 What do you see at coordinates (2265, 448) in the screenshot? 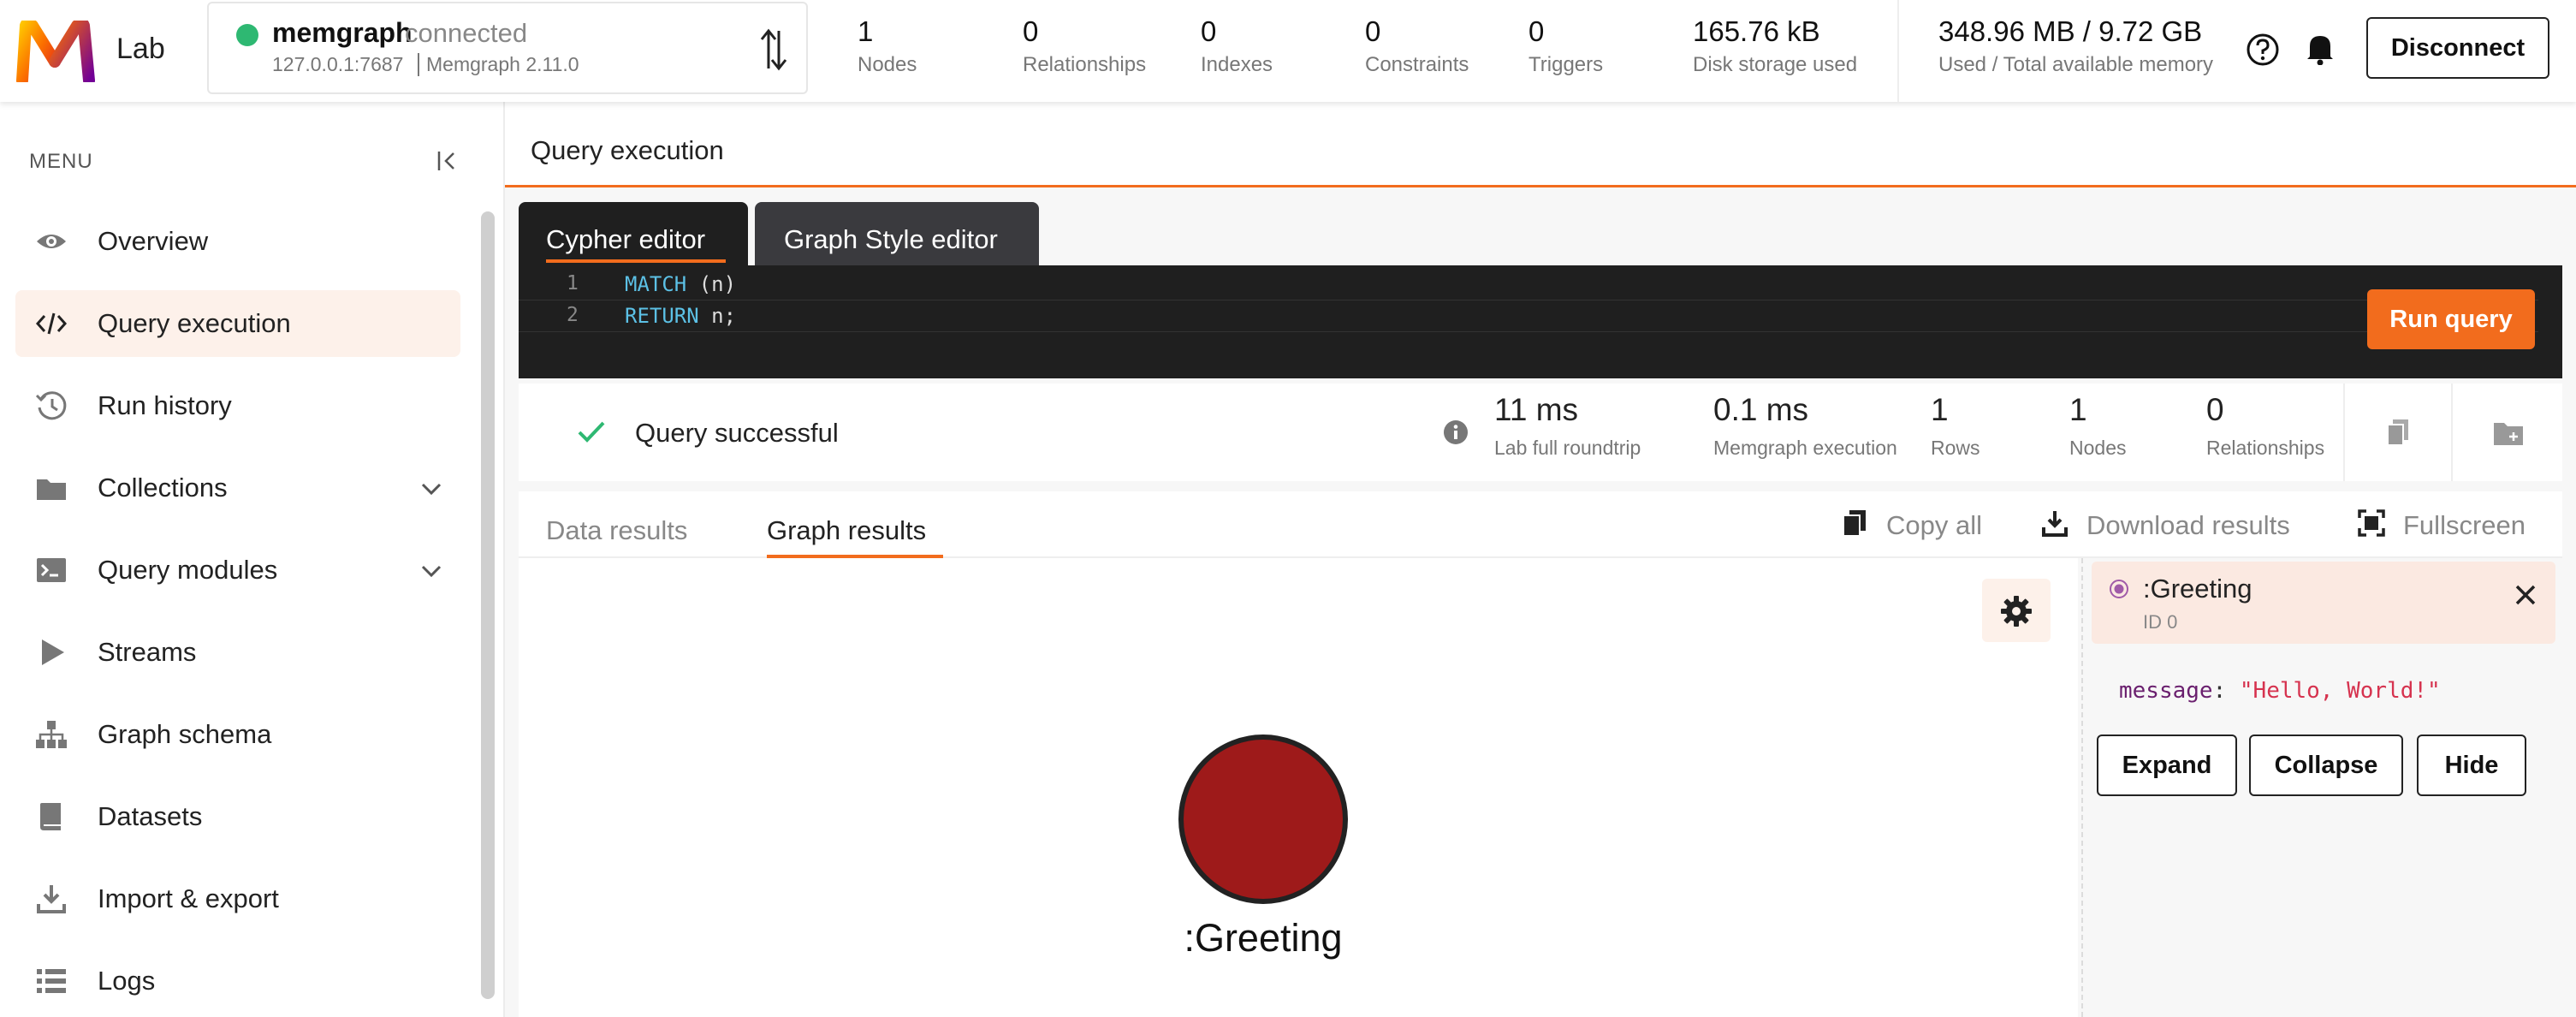
I see `metric-label: Relationships` at bounding box center [2265, 448].